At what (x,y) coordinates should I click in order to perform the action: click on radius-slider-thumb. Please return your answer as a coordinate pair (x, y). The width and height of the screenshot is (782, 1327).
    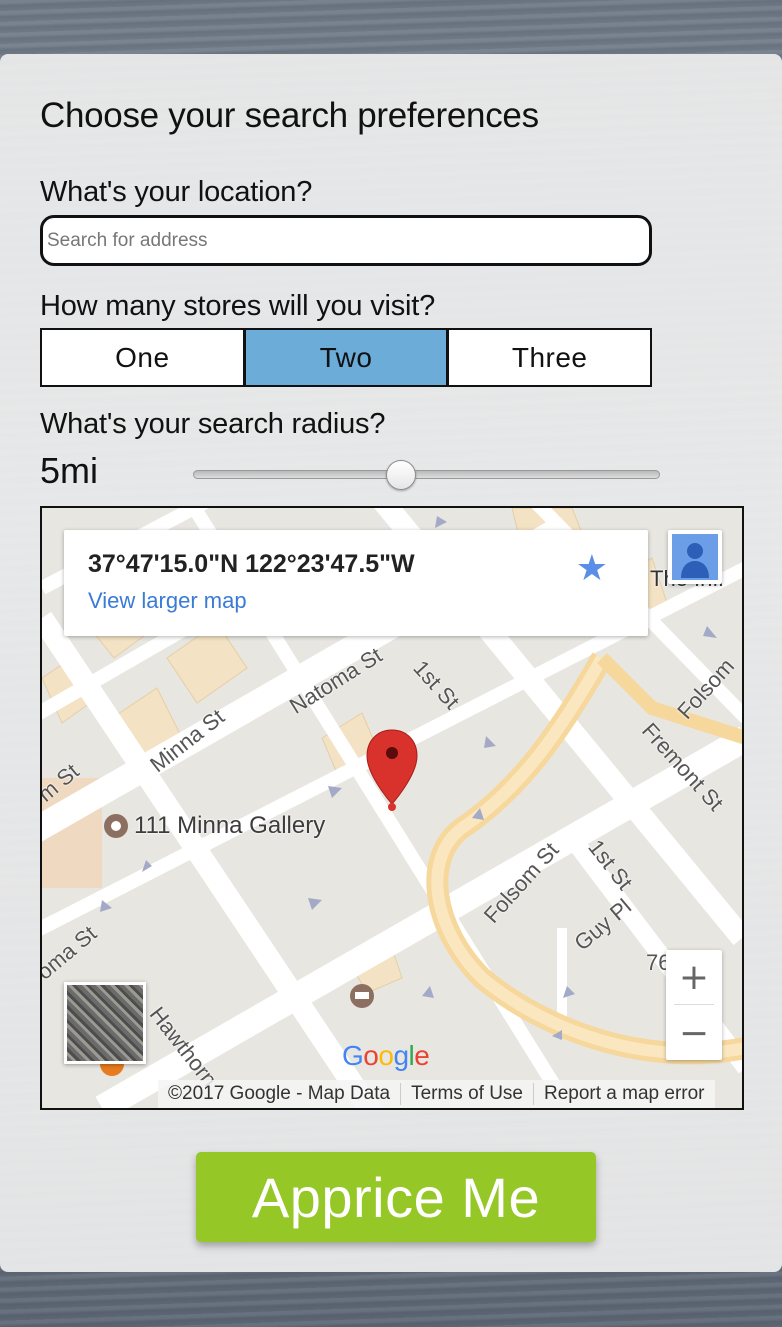
    Looking at the image, I should click on (401, 475).